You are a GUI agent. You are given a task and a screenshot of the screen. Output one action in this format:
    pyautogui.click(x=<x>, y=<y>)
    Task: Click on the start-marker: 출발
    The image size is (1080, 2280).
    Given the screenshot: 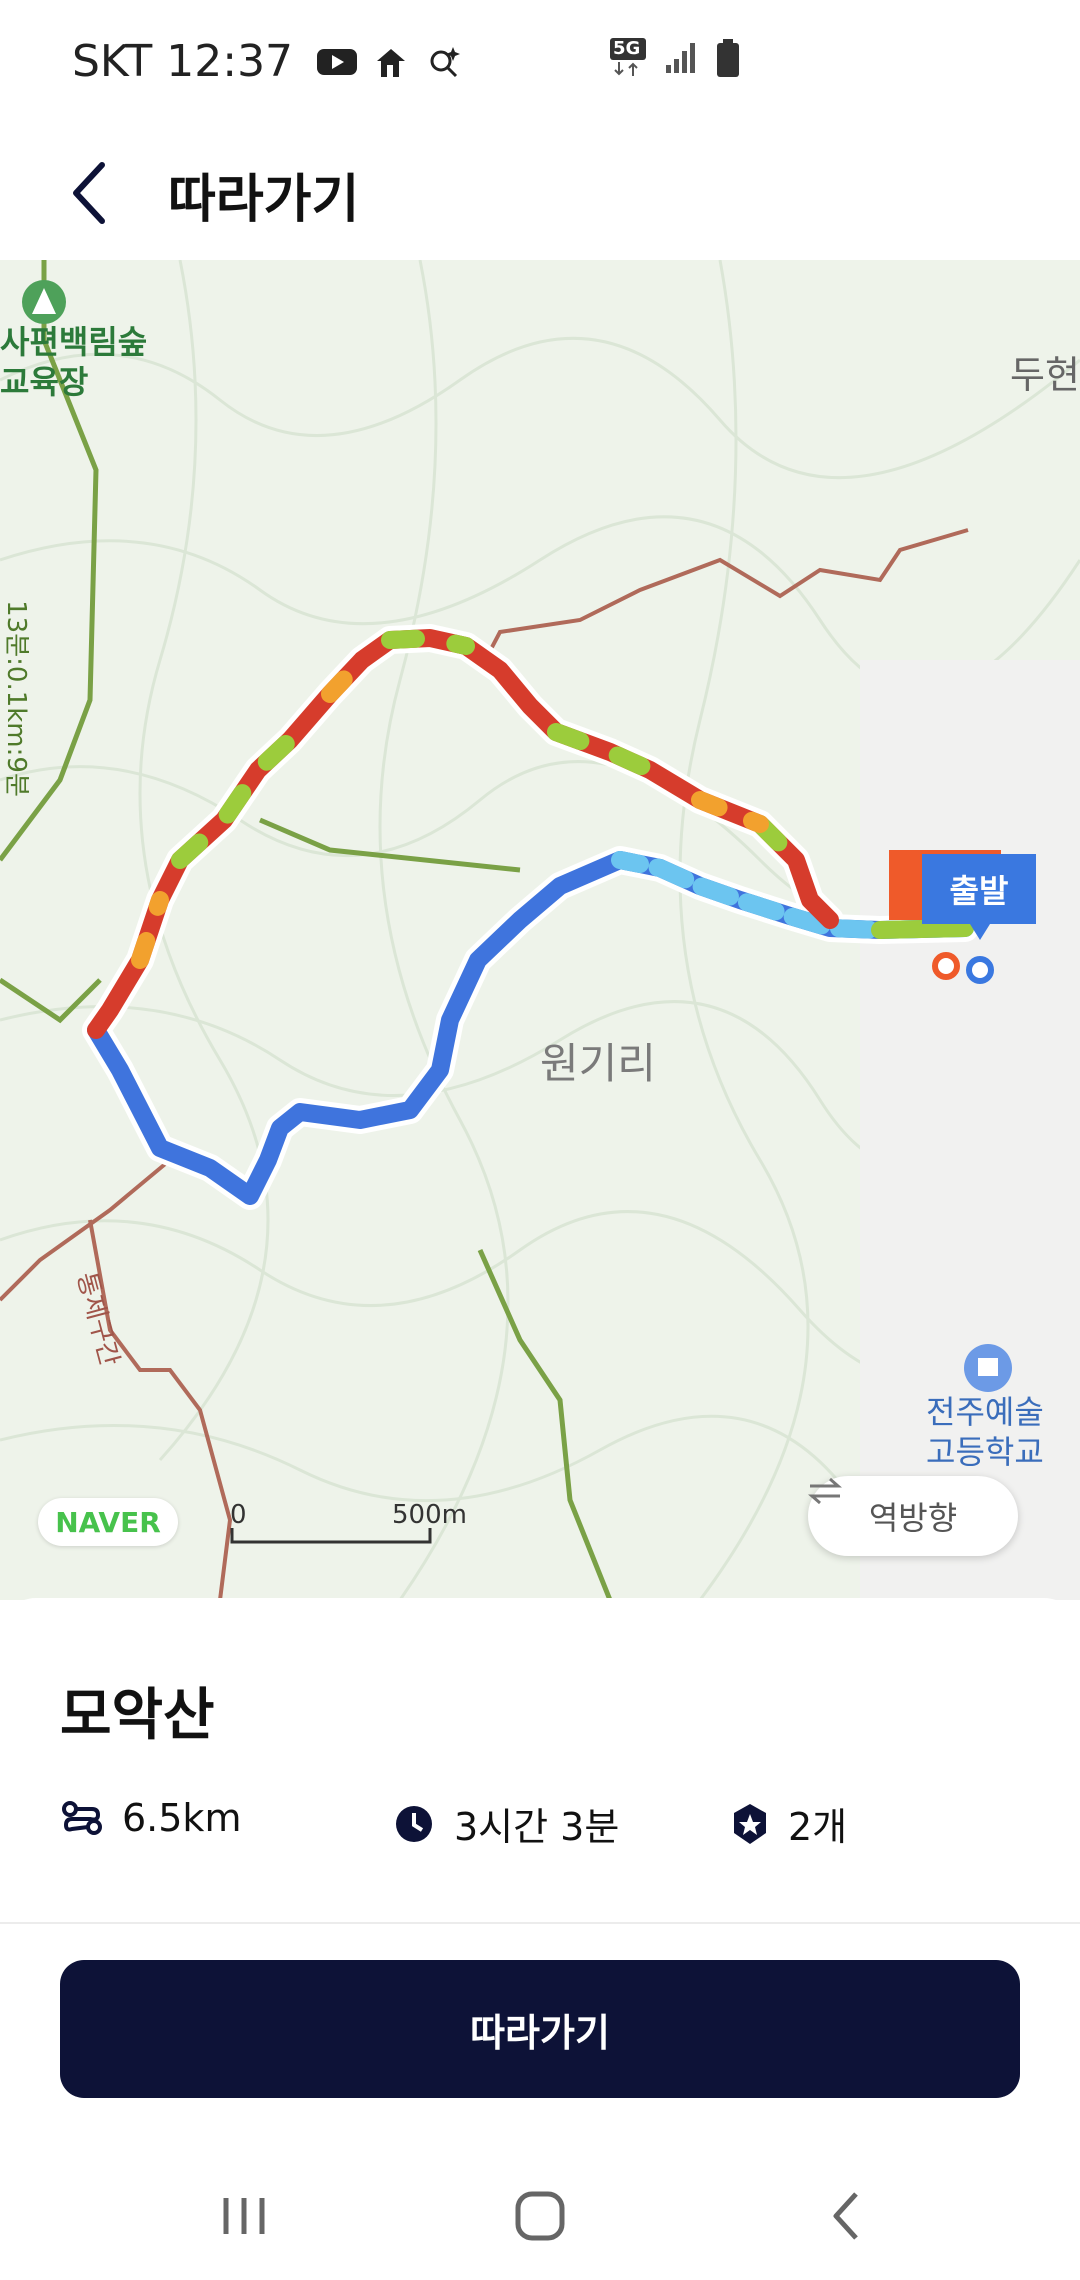 What is the action you would take?
    pyautogui.click(x=979, y=897)
    